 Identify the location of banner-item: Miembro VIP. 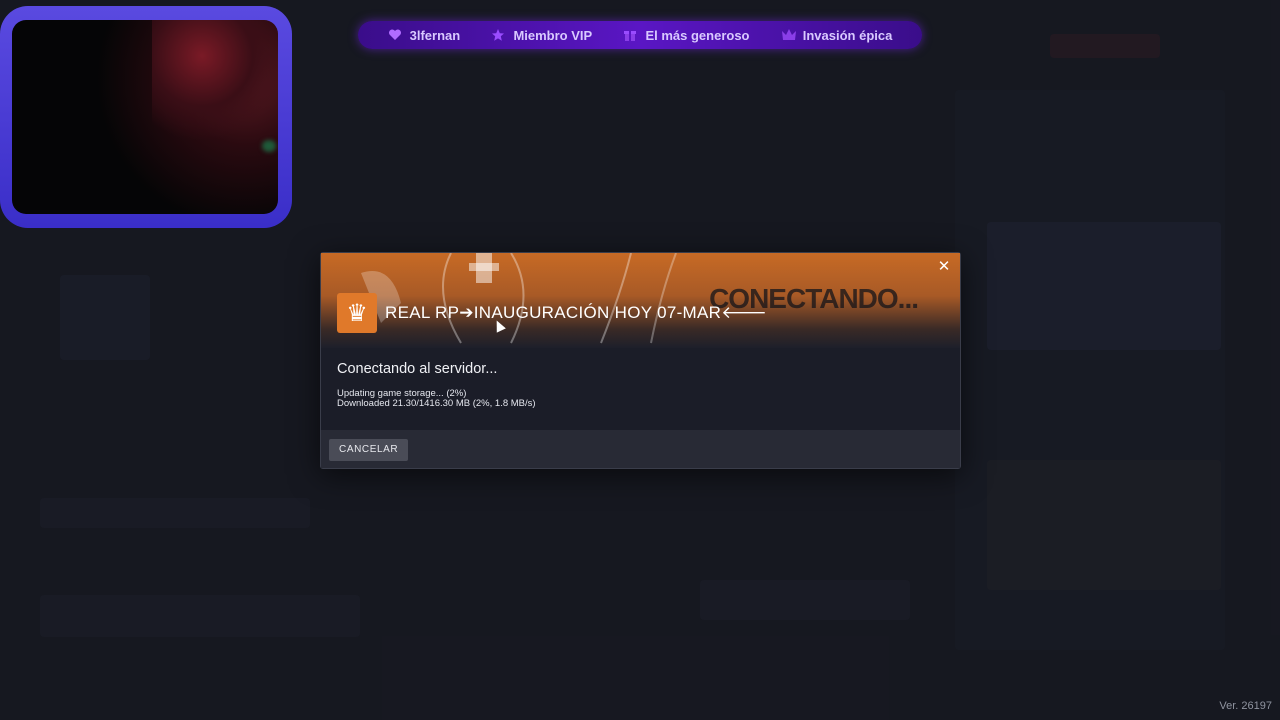
(541, 35).